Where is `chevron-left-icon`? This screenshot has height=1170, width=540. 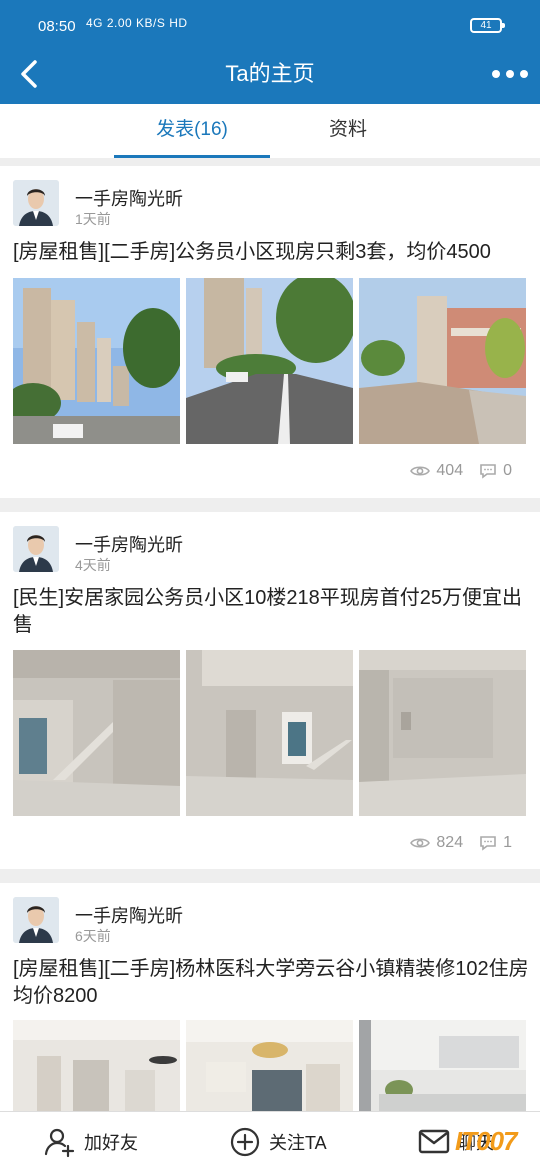
chevron-left-icon is located at coordinates (29, 74).